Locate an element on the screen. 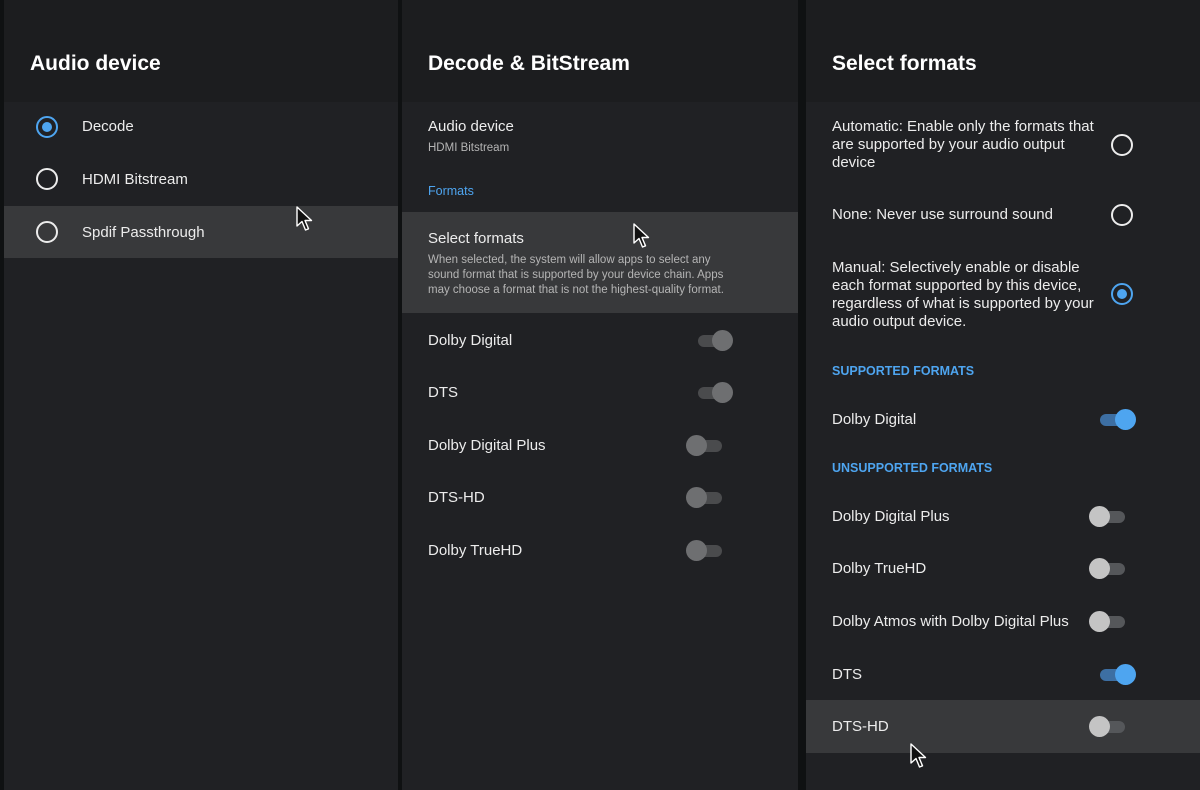  option-label: Decode is located at coordinates (108, 126).